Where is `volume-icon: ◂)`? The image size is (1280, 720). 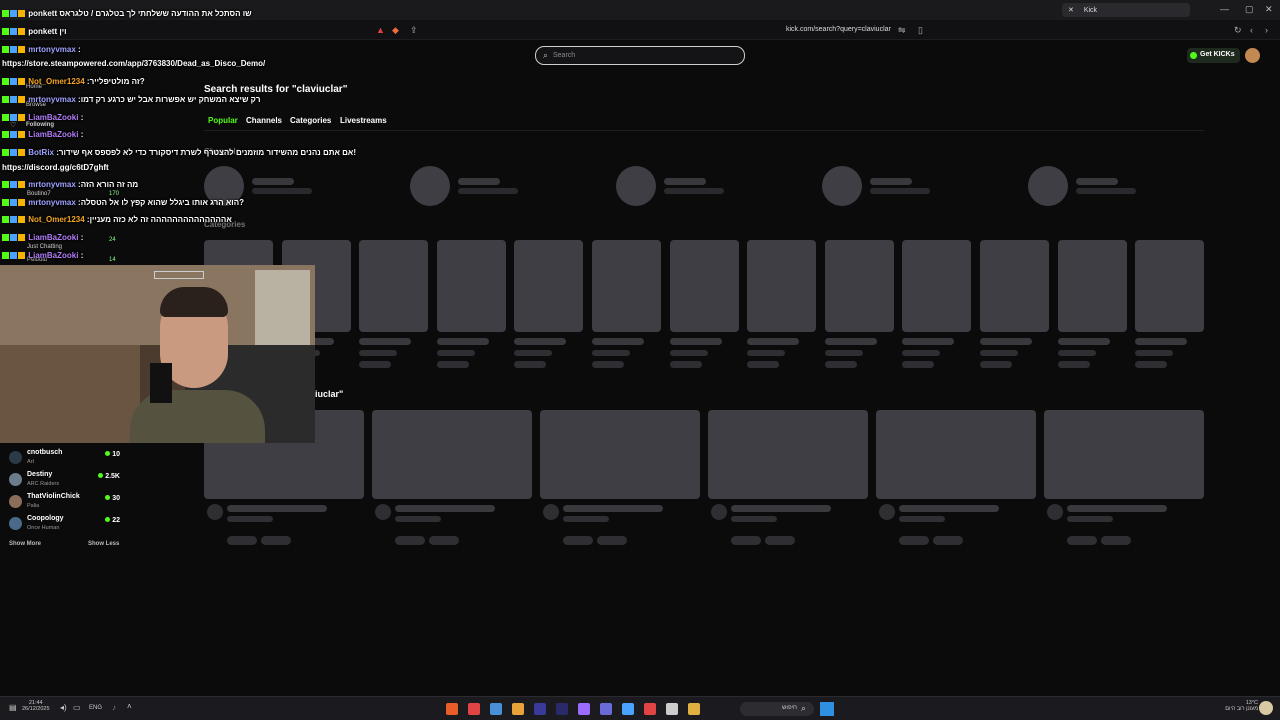 volume-icon: ◂) is located at coordinates (63, 707).